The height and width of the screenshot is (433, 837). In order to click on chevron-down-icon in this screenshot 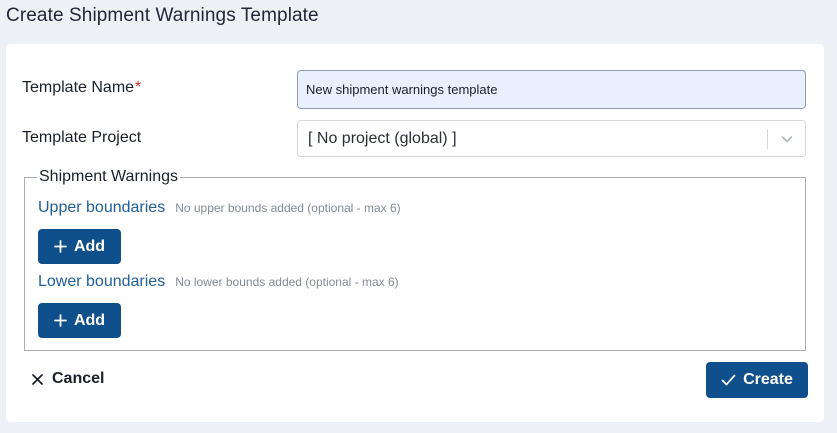, I will do `click(786, 138)`.